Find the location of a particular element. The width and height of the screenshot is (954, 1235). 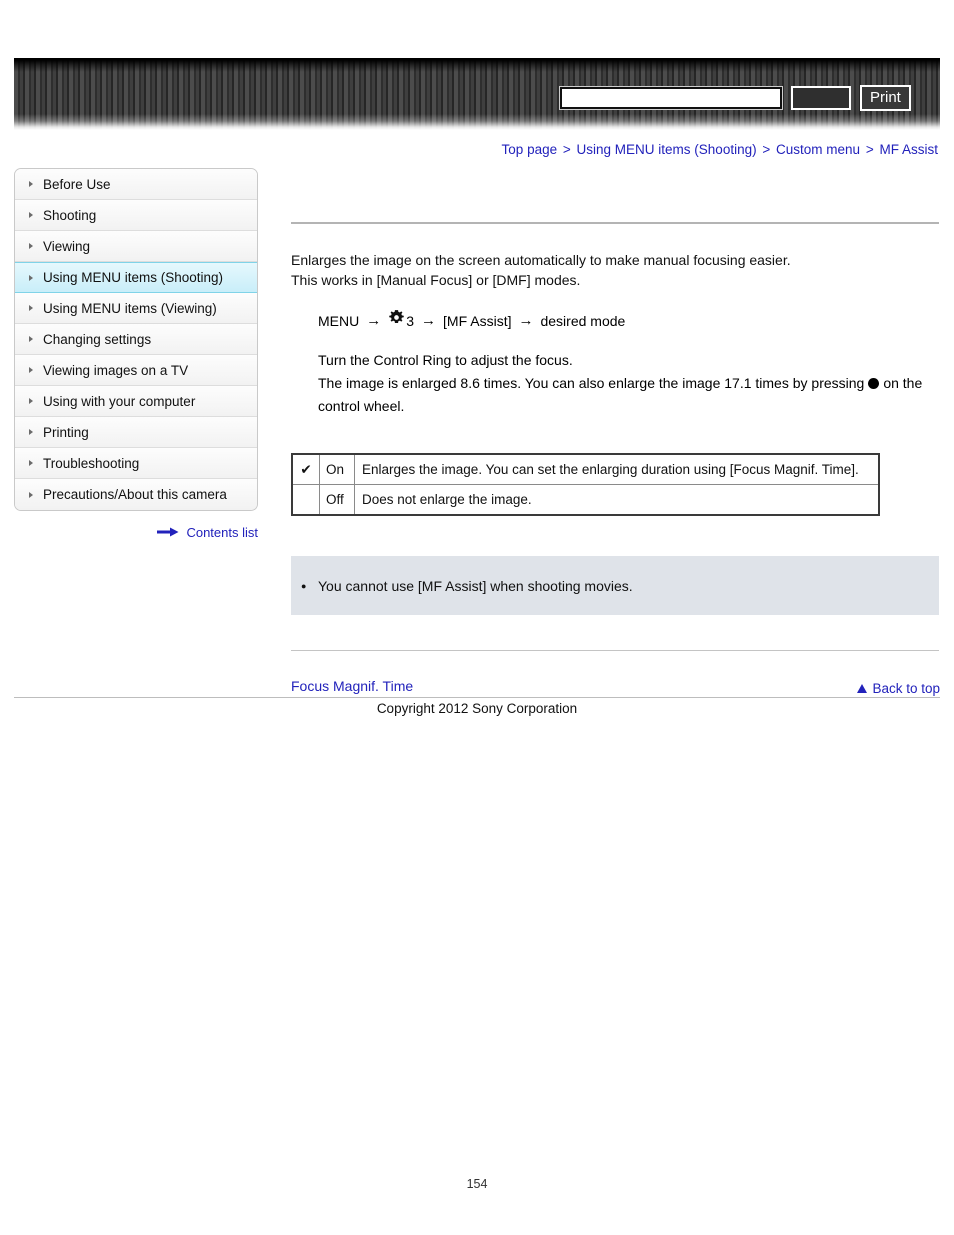

breadcrumb-item-using-menu-items-shooting: Using MENU items (Shooting) is located at coordinates (667, 149).